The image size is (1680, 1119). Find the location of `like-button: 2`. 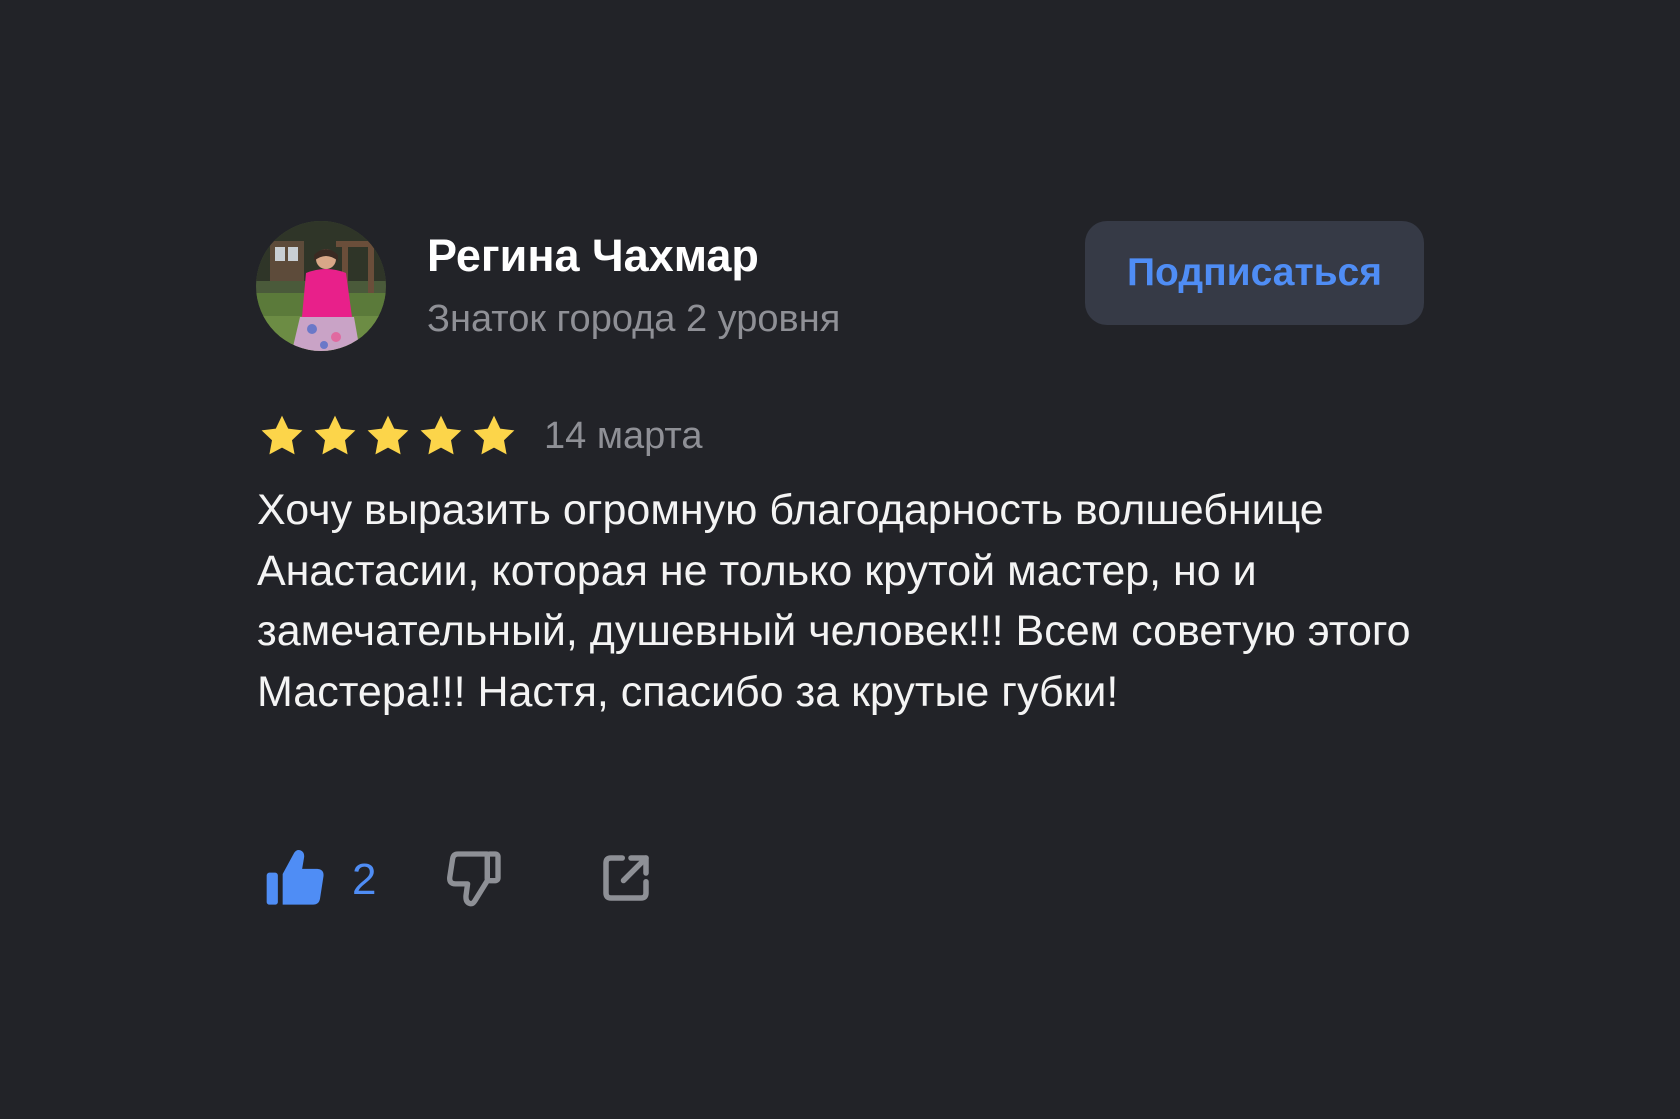

like-button: 2 is located at coordinates (320, 880).